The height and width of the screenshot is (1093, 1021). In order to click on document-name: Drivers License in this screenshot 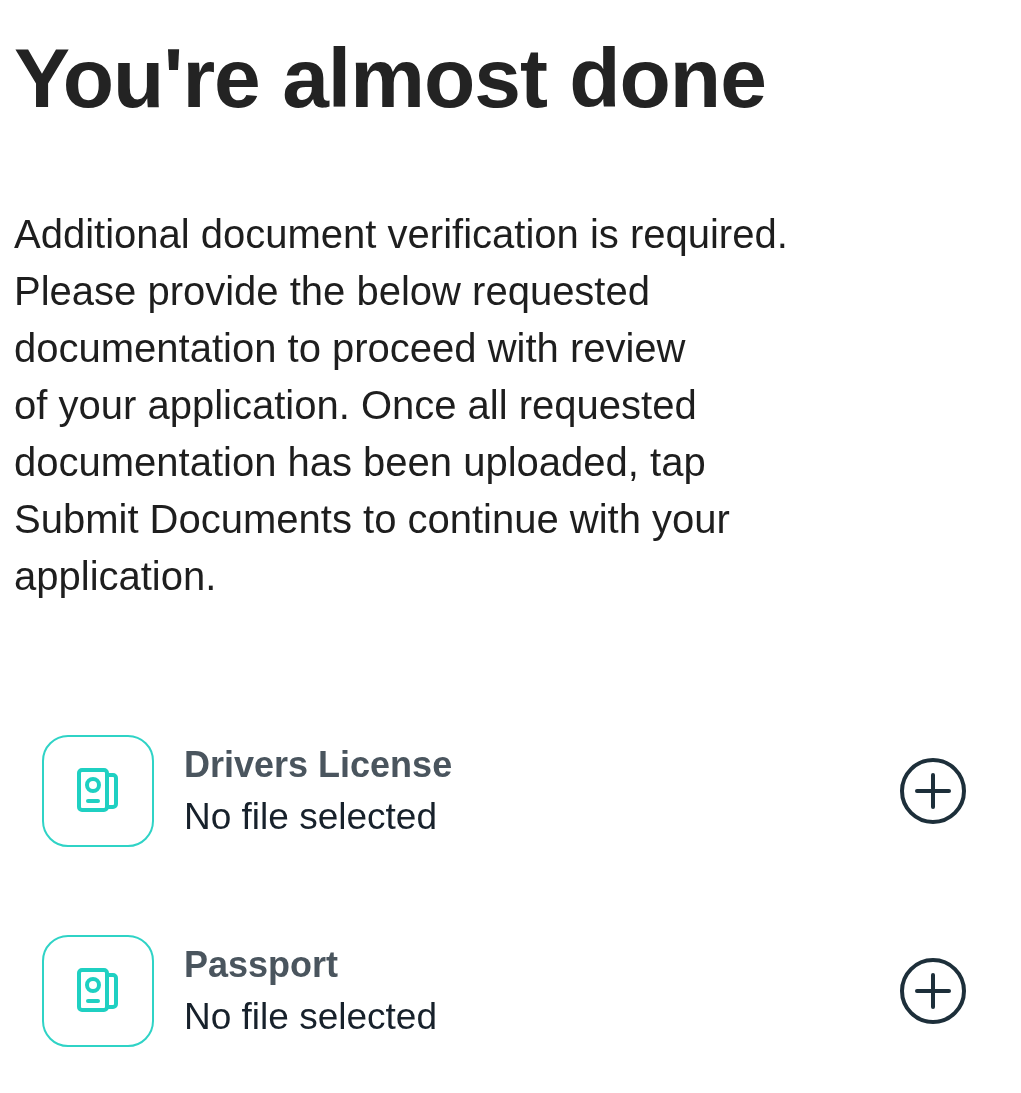, I will do `click(319, 765)`.